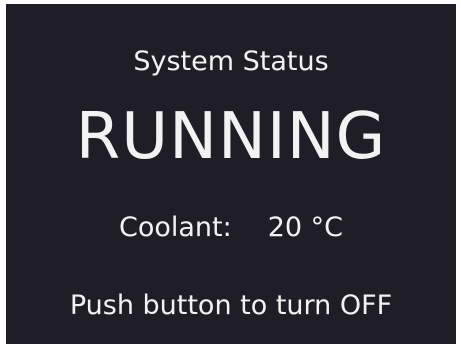 Image resolution: width=461 pixels, height=349 pixels. What do you see at coordinates (231, 137) in the screenshot?
I see `system-state: RUNNING` at bounding box center [231, 137].